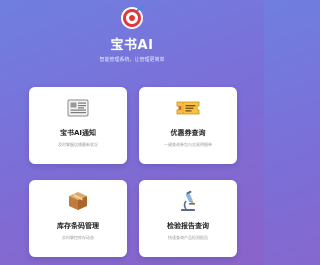 Image resolution: width=320 pixels, height=265 pixels. Describe the element at coordinates (188, 133) in the screenshot. I see `card-title: 优惠券查询` at that location.